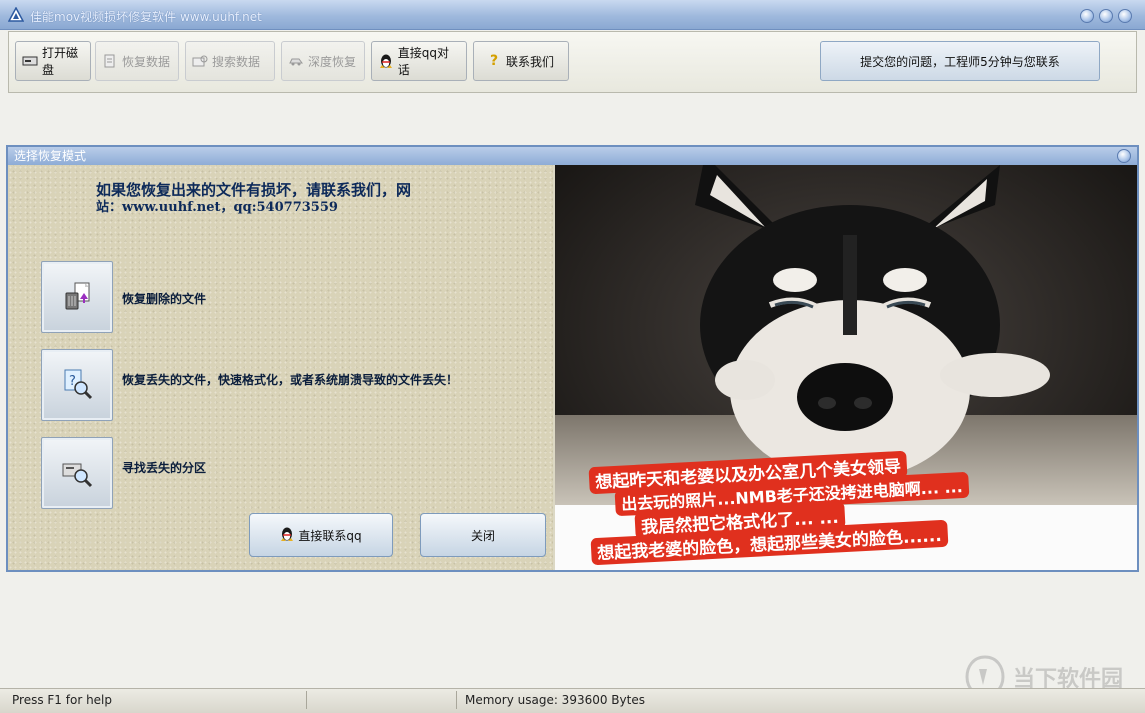 This screenshot has height=713, width=1145. What do you see at coordinates (50, 156) in the screenshot?
I see `dialog-title: 选择恢复模式` at bounding box center [50, 156].